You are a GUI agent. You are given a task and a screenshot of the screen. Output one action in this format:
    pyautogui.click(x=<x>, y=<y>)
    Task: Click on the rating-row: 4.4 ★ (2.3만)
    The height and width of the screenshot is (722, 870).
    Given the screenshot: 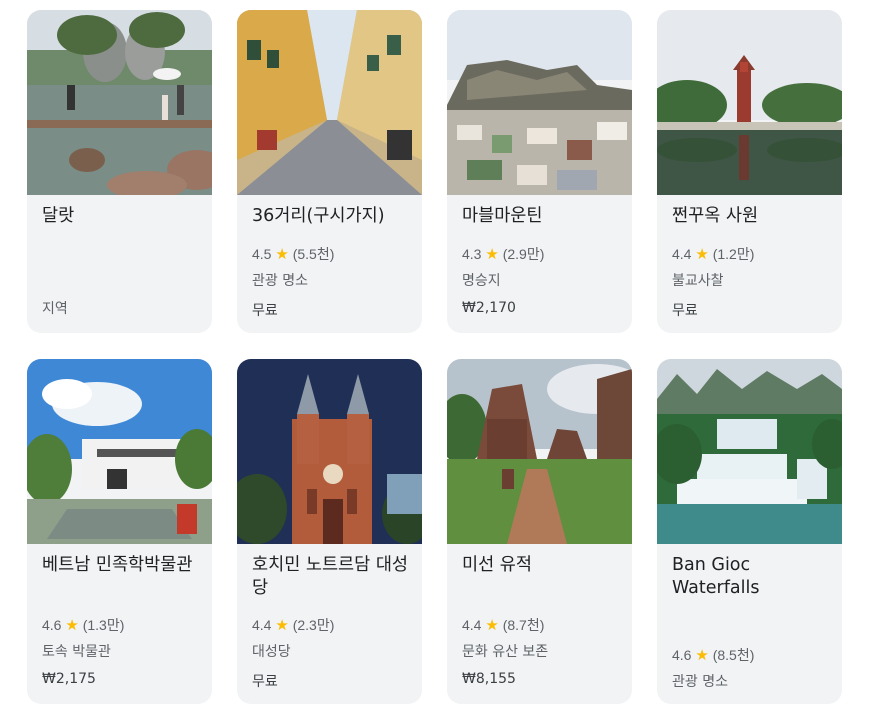 What is the action you would take?
    pyautogui.click(x=293, y=625)
    